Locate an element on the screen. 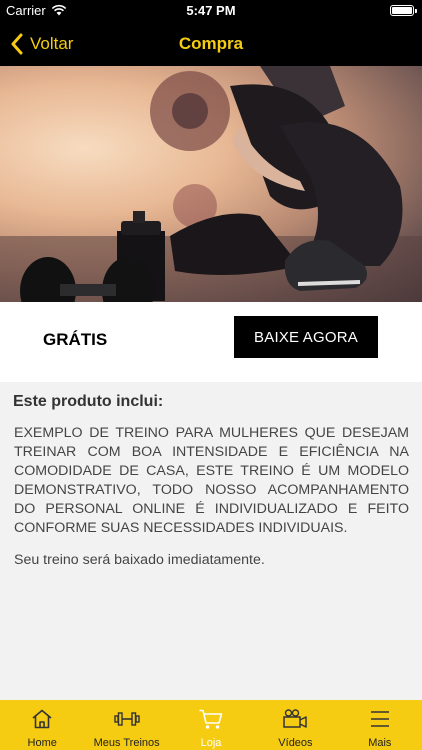  download-note: Seu treino será baixado imediatamente. is located at coordinates (139, 560).